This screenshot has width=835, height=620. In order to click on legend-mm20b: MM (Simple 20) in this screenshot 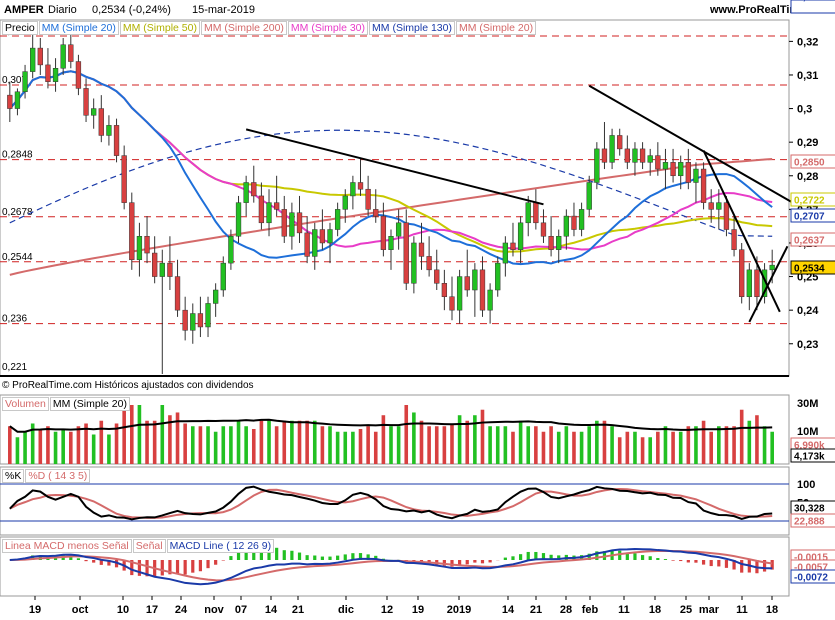, I will do `click(496, 28)`.